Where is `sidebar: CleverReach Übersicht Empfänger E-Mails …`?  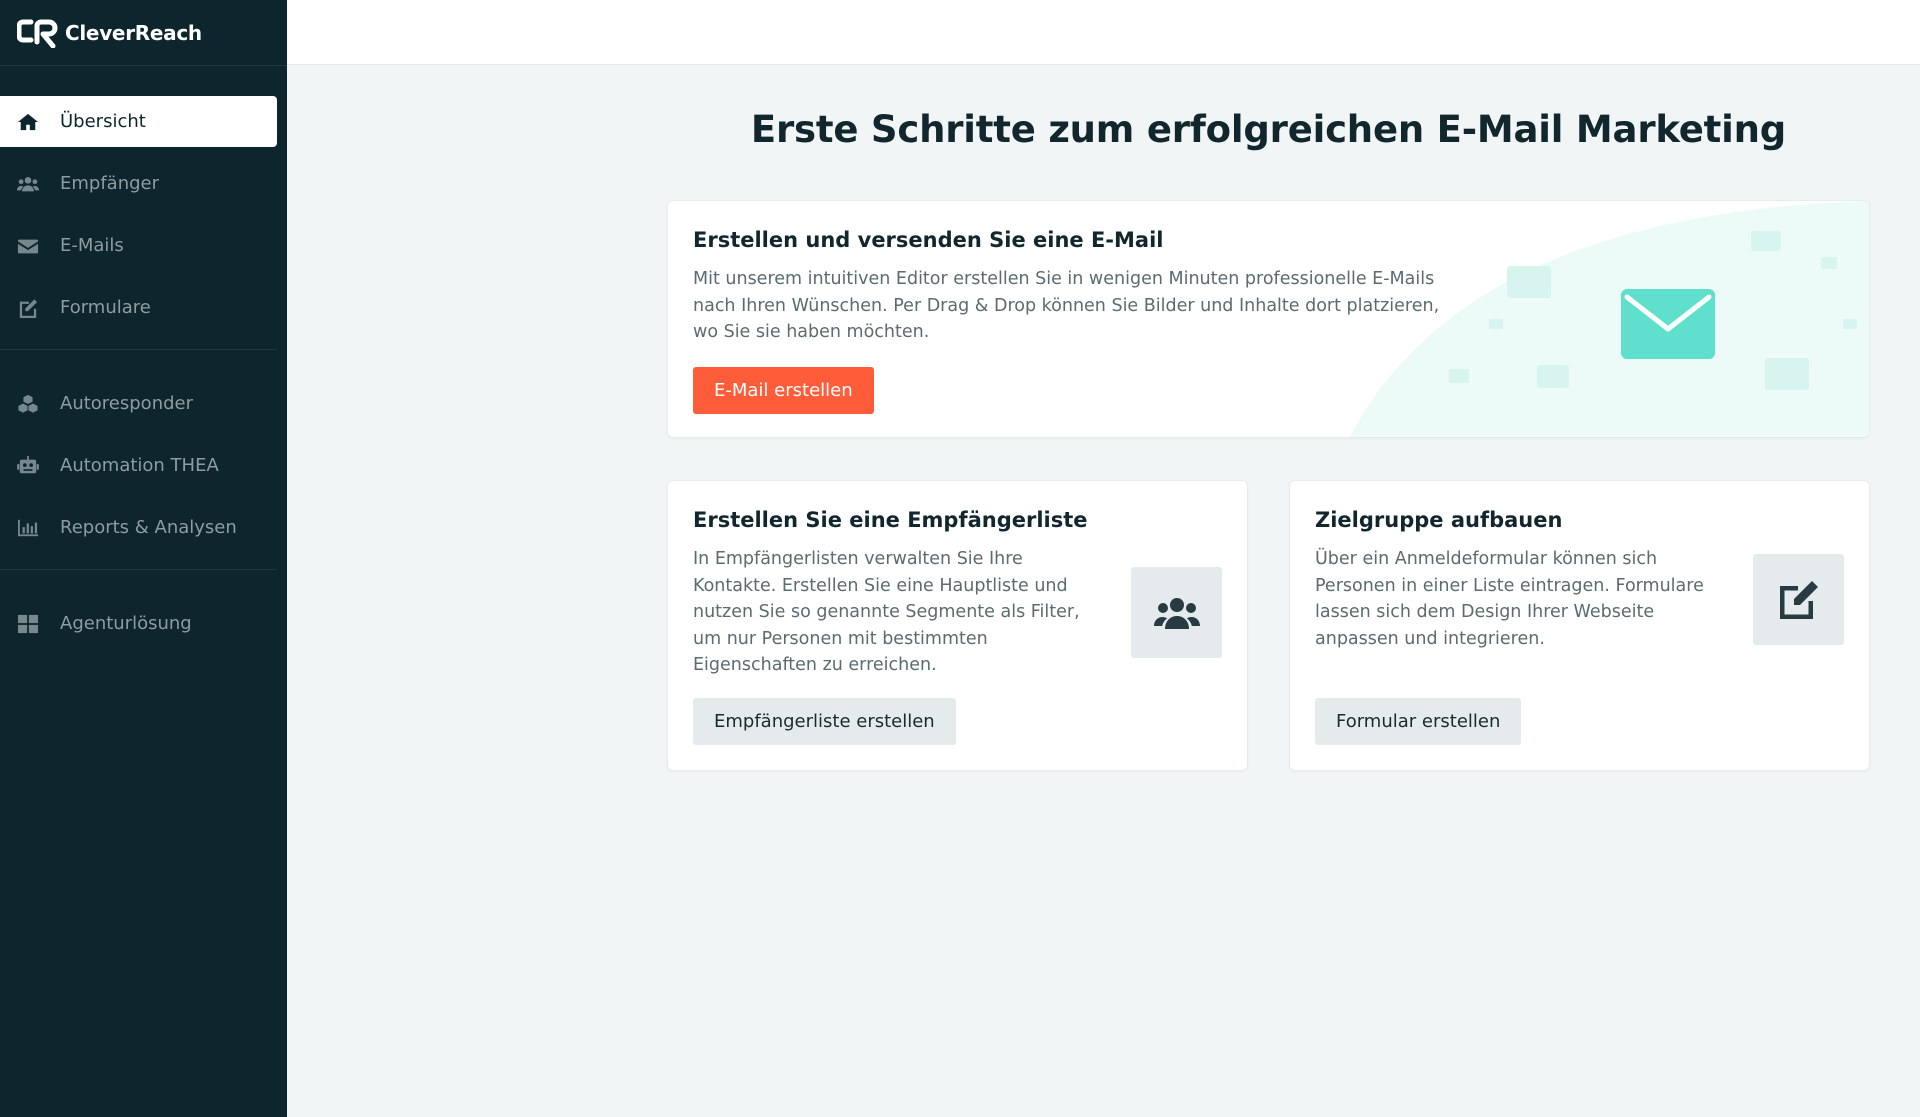 sidebar: CleverReach Übersicht Empfänger E-Mails … is located at coordinates (143, 558).